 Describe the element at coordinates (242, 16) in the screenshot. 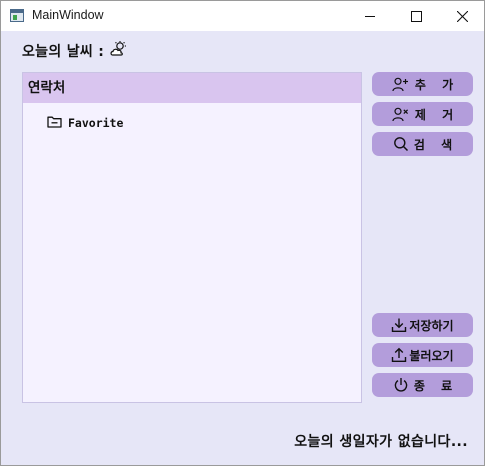

I see `title-bar: MainWindow` at that location.